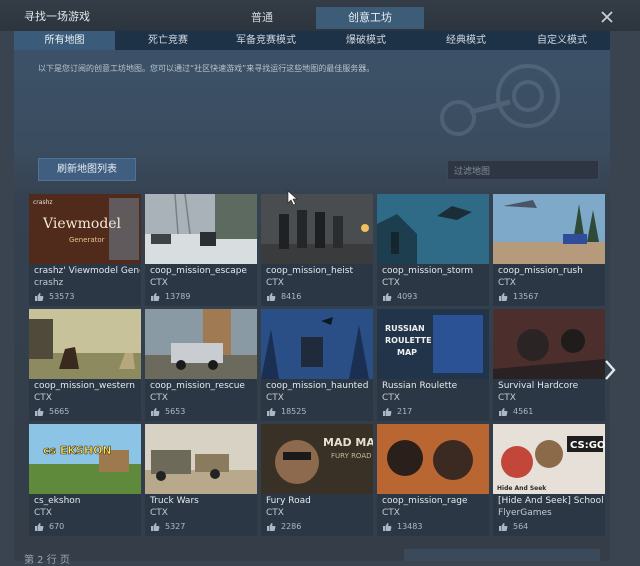 This screenshot has width=640, height=566. What do you see at coordinates (309, 271) in the screenshot?
I see `map-title: coop_mission_heist` at bounding box center [309, 271].